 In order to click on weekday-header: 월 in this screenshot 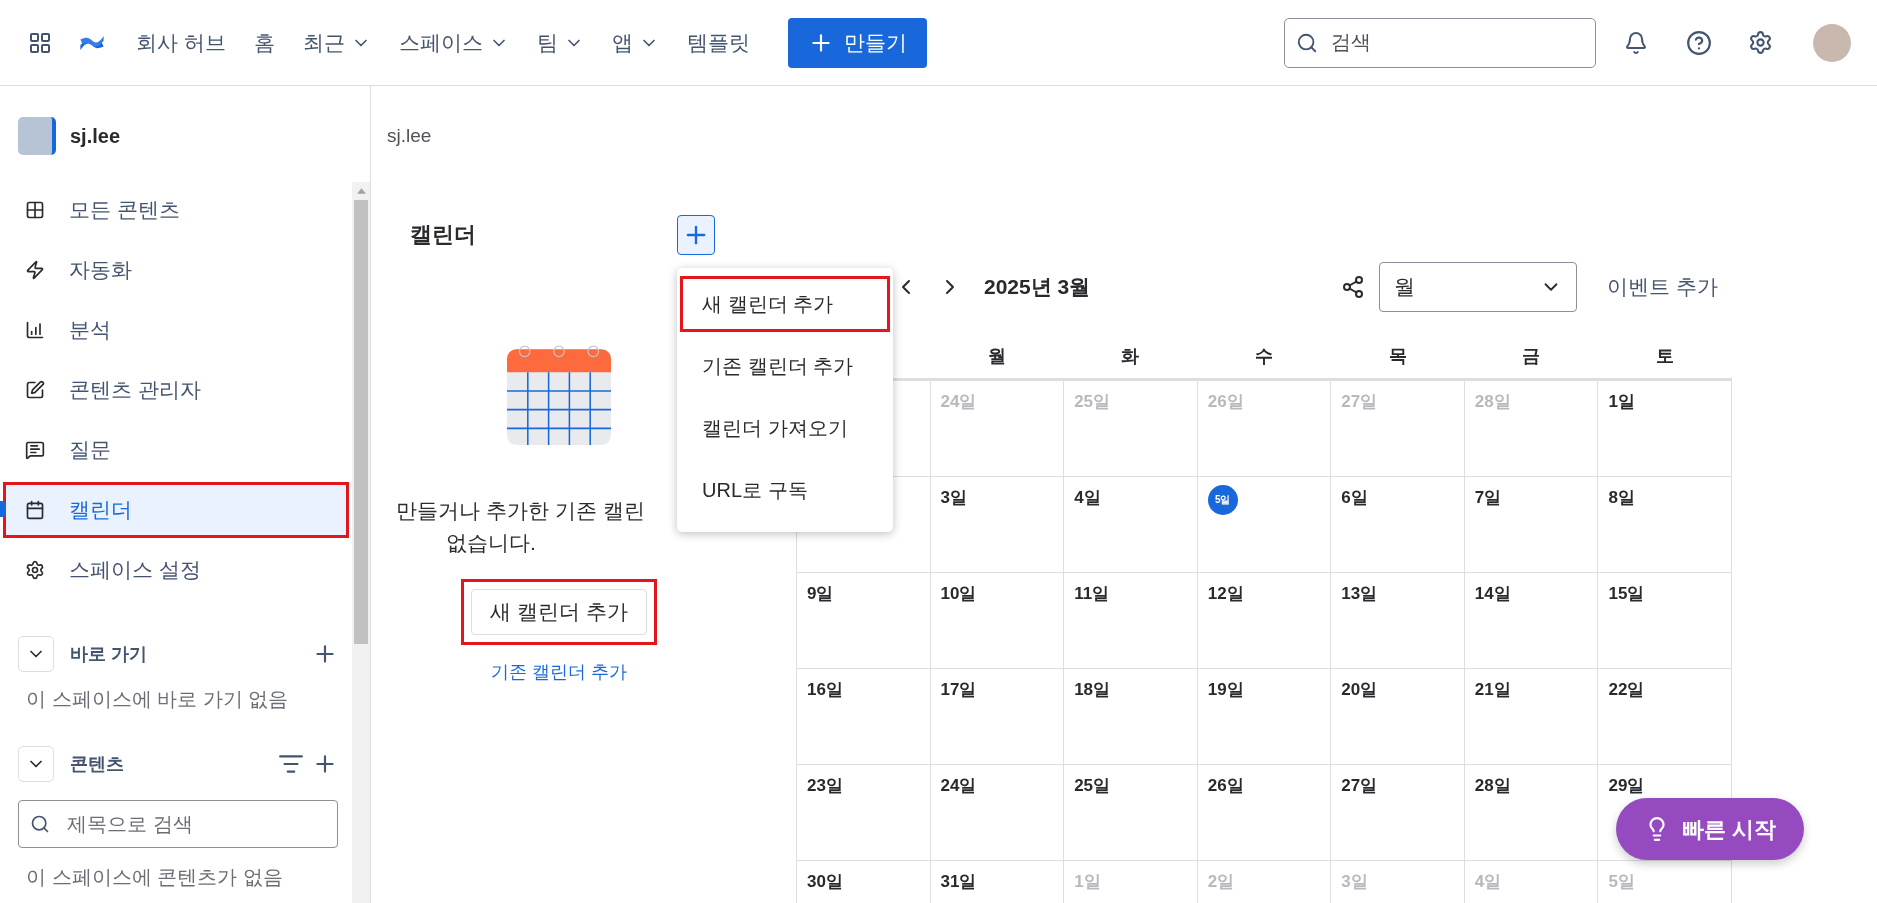, I will do `click(996, 356)`.